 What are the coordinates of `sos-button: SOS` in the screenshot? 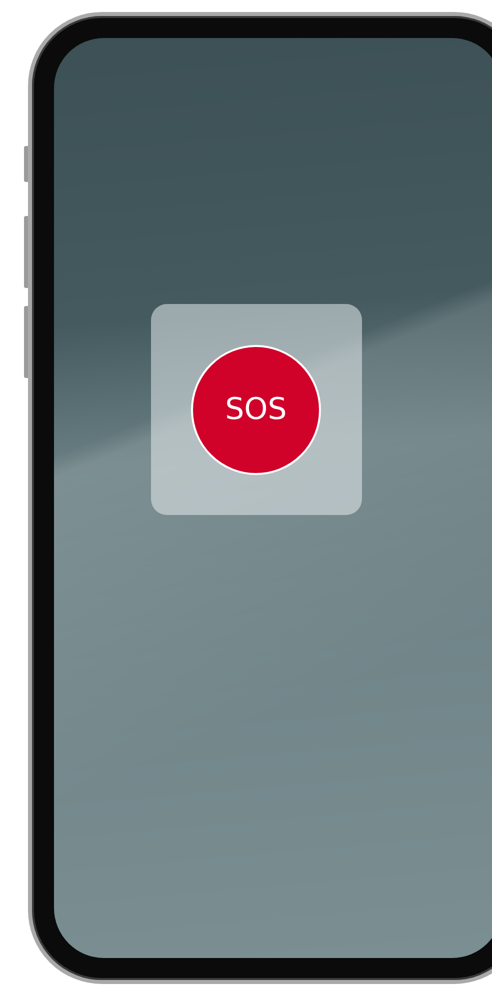 It's located at (256, 409).